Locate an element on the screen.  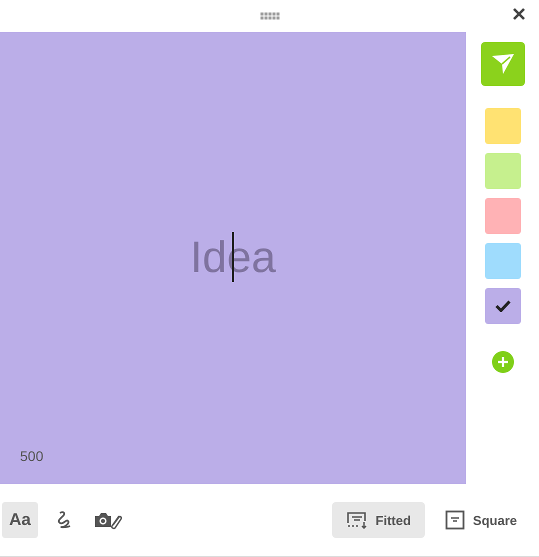
close-button is located at coordinates (519, 14).